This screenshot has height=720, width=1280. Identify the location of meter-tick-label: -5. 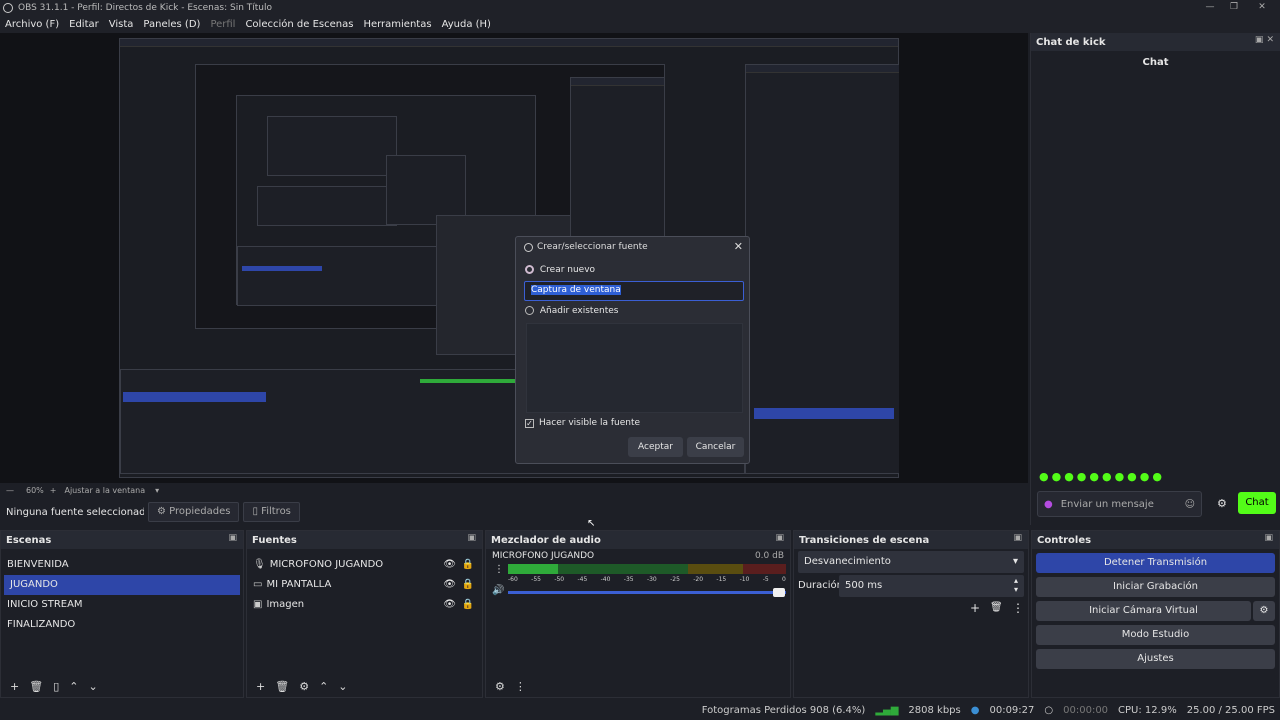
(765, 579).